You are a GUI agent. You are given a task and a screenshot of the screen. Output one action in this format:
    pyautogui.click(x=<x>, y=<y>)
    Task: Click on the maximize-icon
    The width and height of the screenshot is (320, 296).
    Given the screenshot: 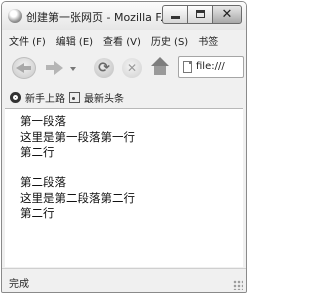 What is the action you would take?
    pyautogui.click(x=200, y=14)
    